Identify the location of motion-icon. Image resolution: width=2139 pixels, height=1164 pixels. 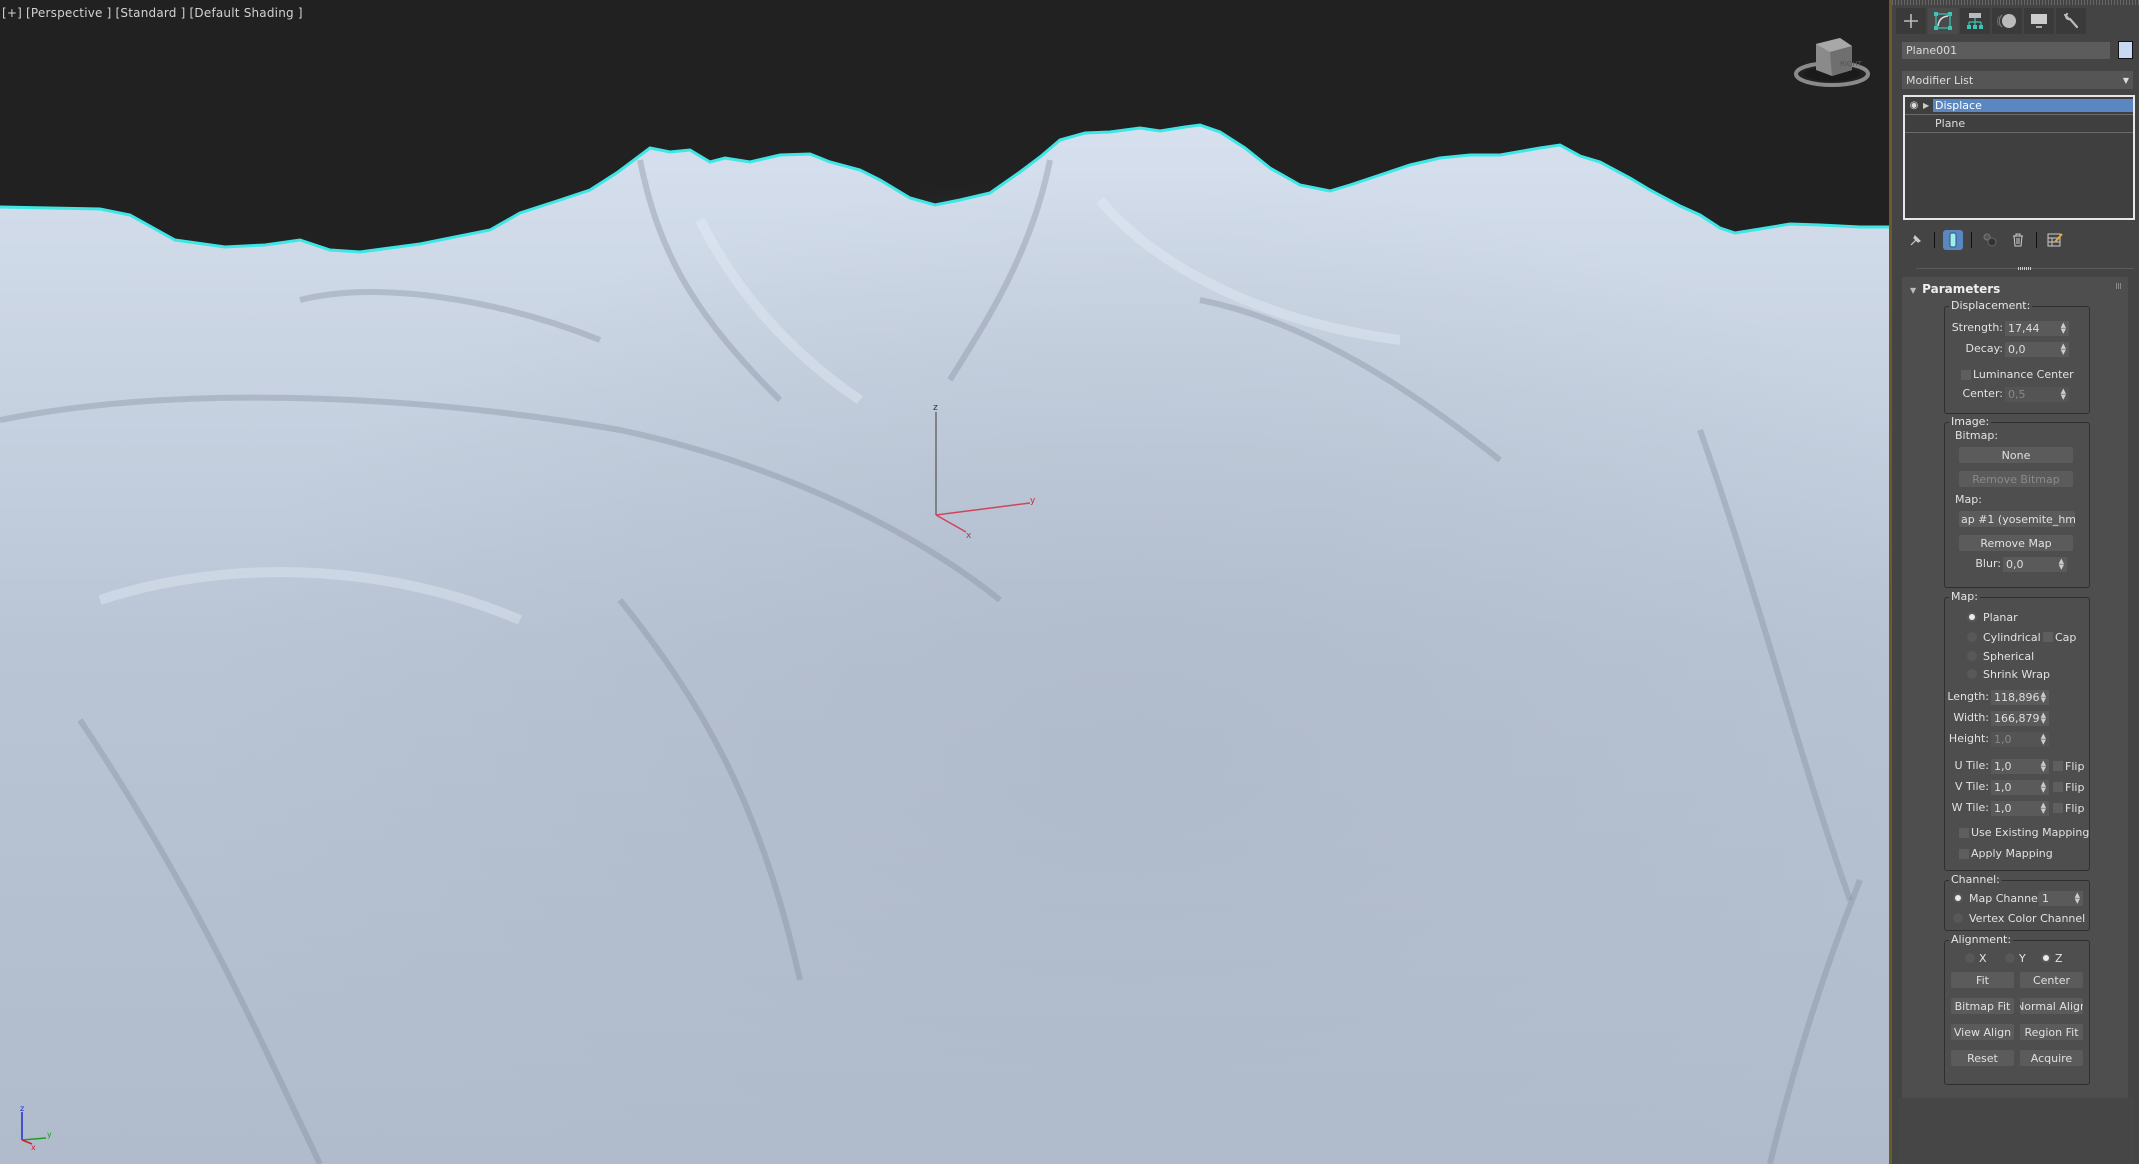
(2006, 21).